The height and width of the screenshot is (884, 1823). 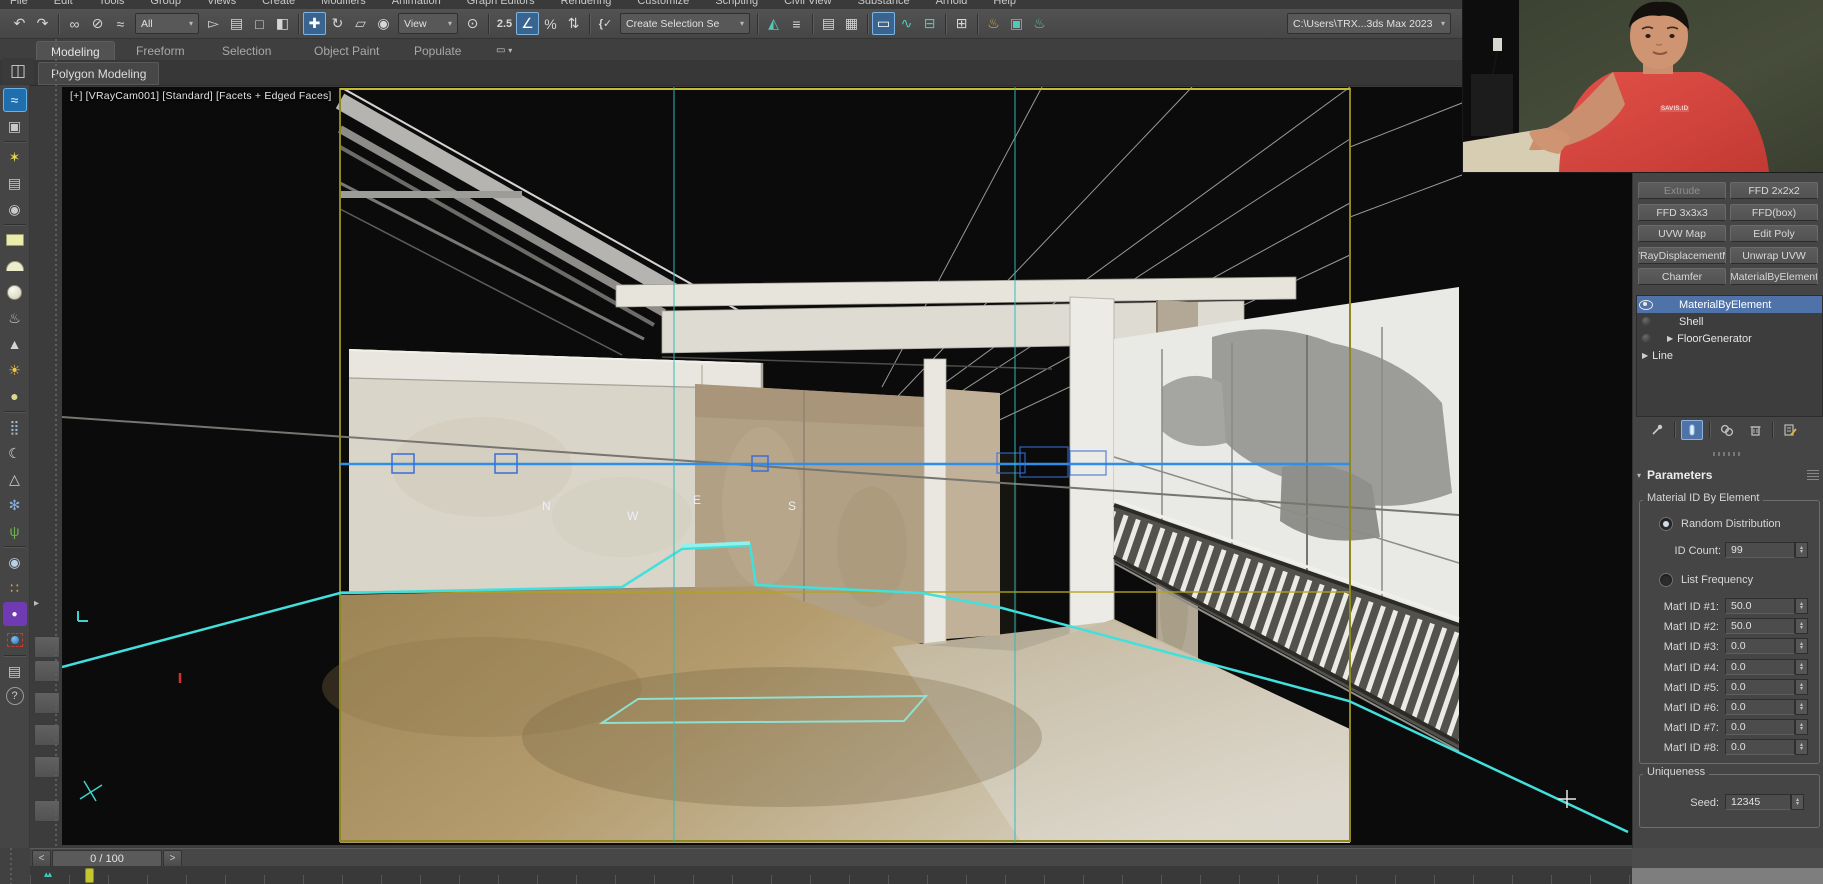 What do you see at coordinates (15, 240) in the screenshot?
I see `plane-light-icon` at bounding box center [15, 240].